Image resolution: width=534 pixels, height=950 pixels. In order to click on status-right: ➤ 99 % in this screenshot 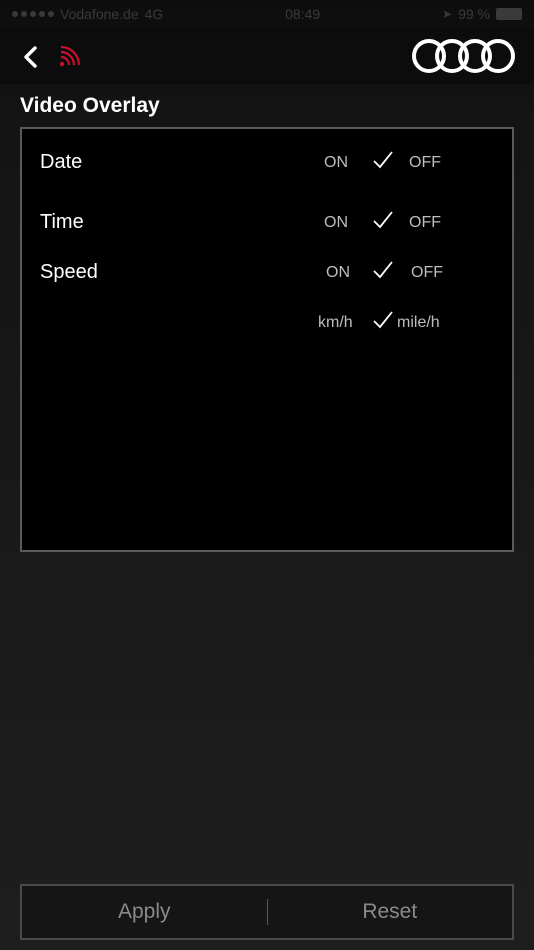, I will do `click(482, 14)`.